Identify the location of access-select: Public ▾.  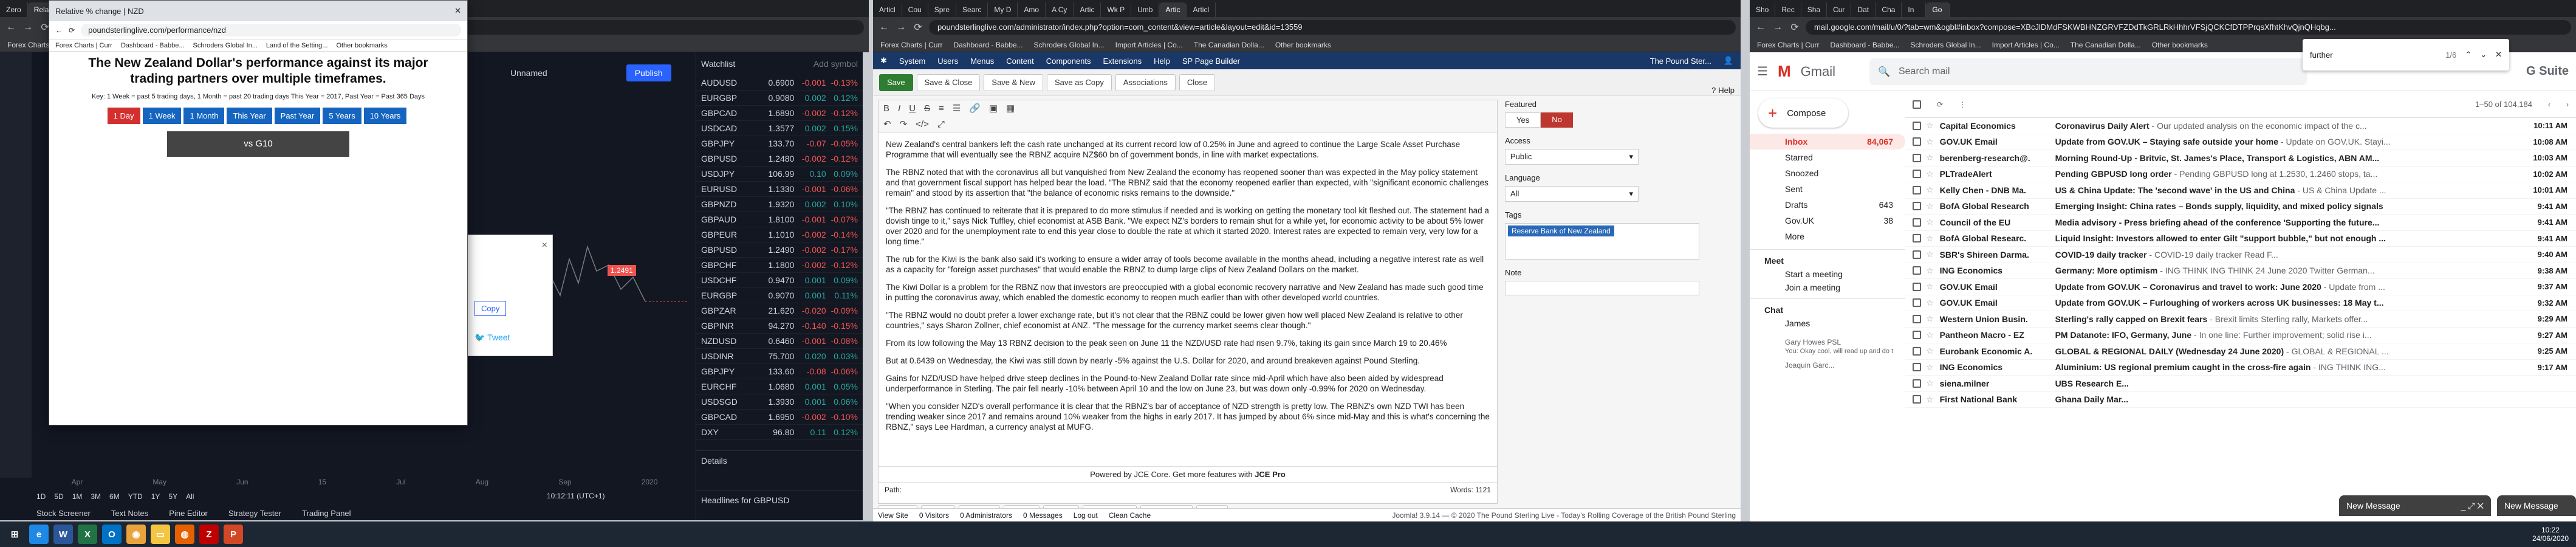
(1572, 157).